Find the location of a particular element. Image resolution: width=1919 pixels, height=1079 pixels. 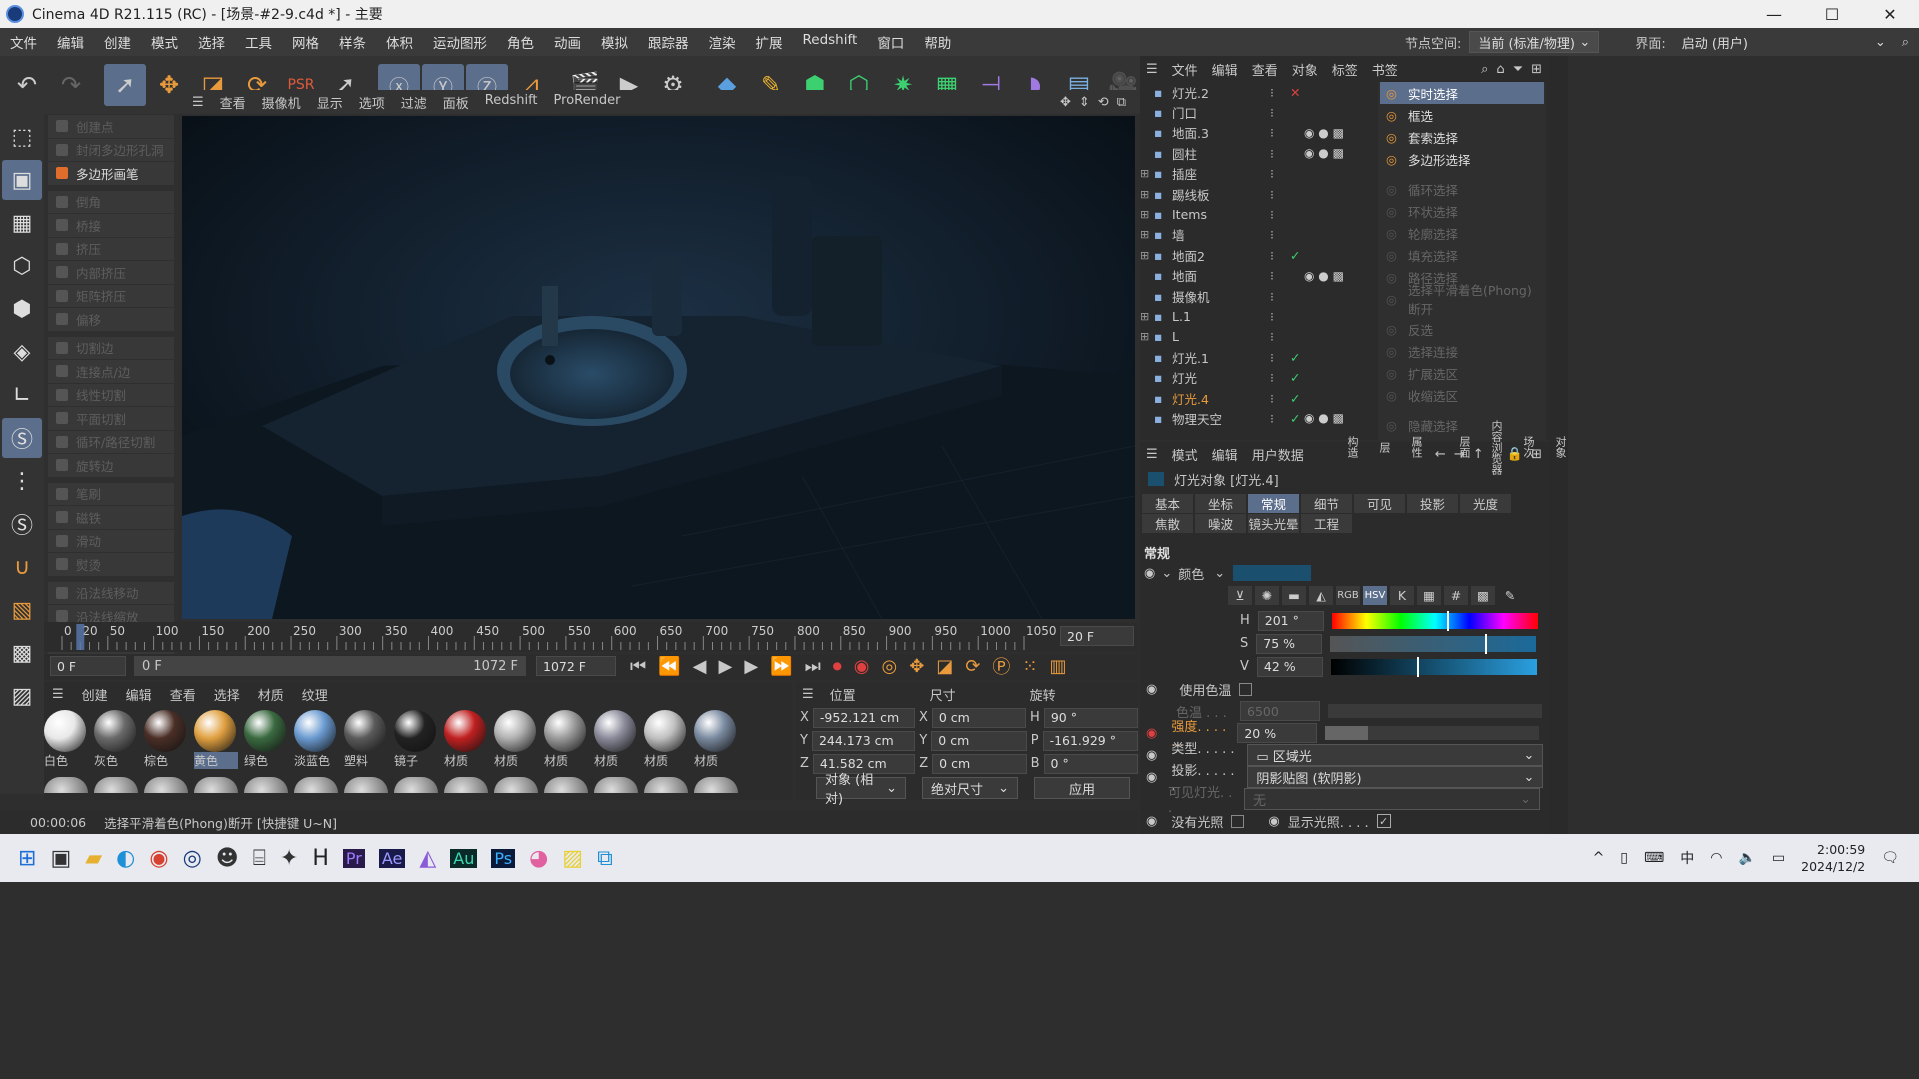

polygon-tool-7: 矩阵挤压 is located at coordinates (111, 295).